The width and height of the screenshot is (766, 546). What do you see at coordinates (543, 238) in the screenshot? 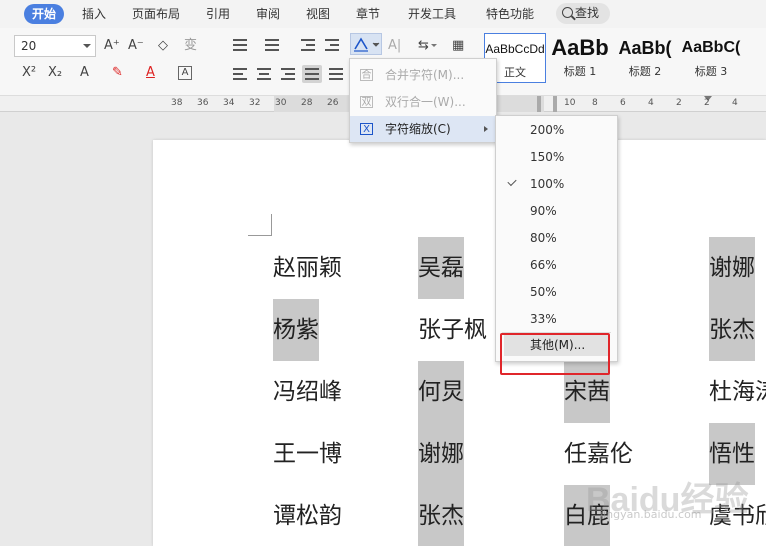
I see `scale-option-label: 80%` at bounding box center [543, 238].